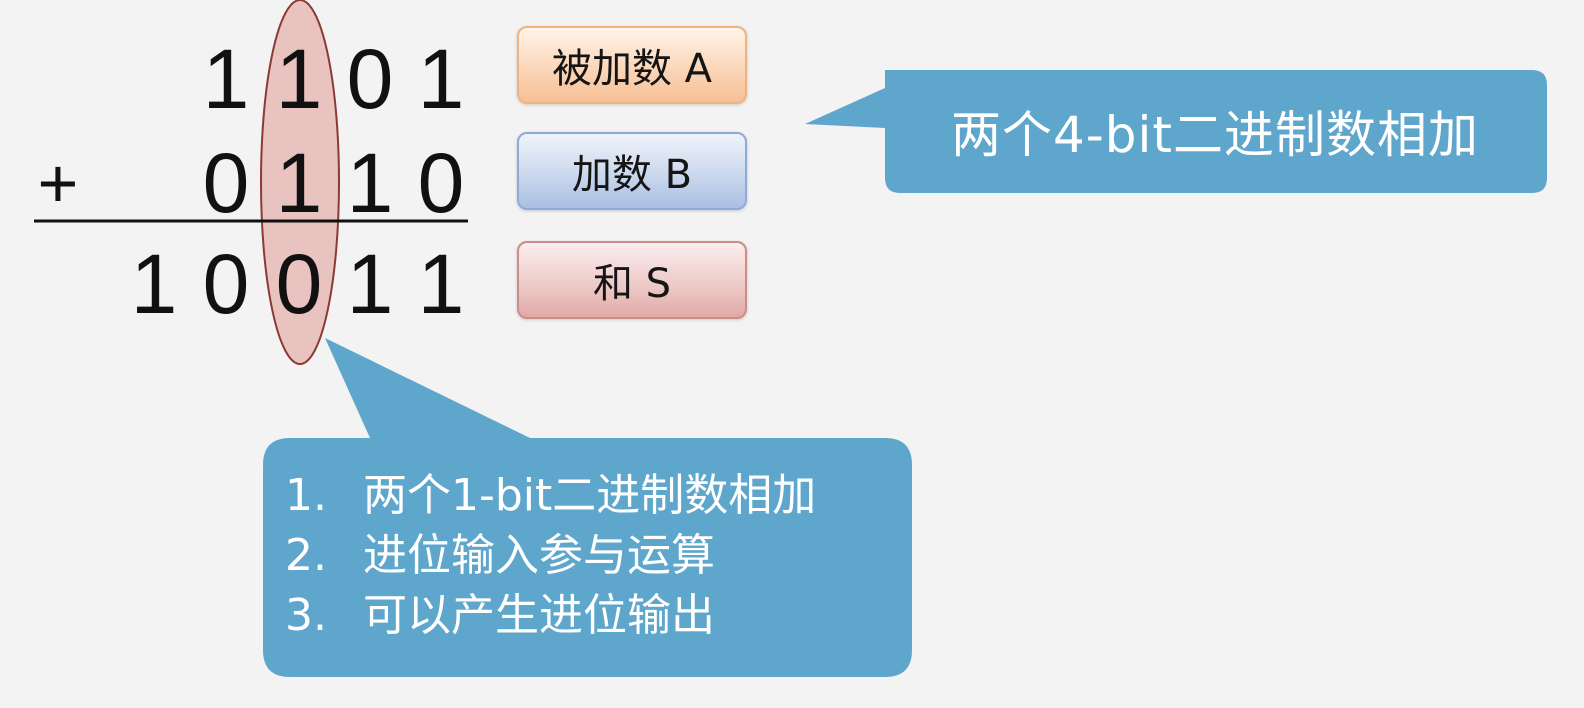  I want to click on list-item-text: 两个1-bit二进制数相加, so click(590, 495).